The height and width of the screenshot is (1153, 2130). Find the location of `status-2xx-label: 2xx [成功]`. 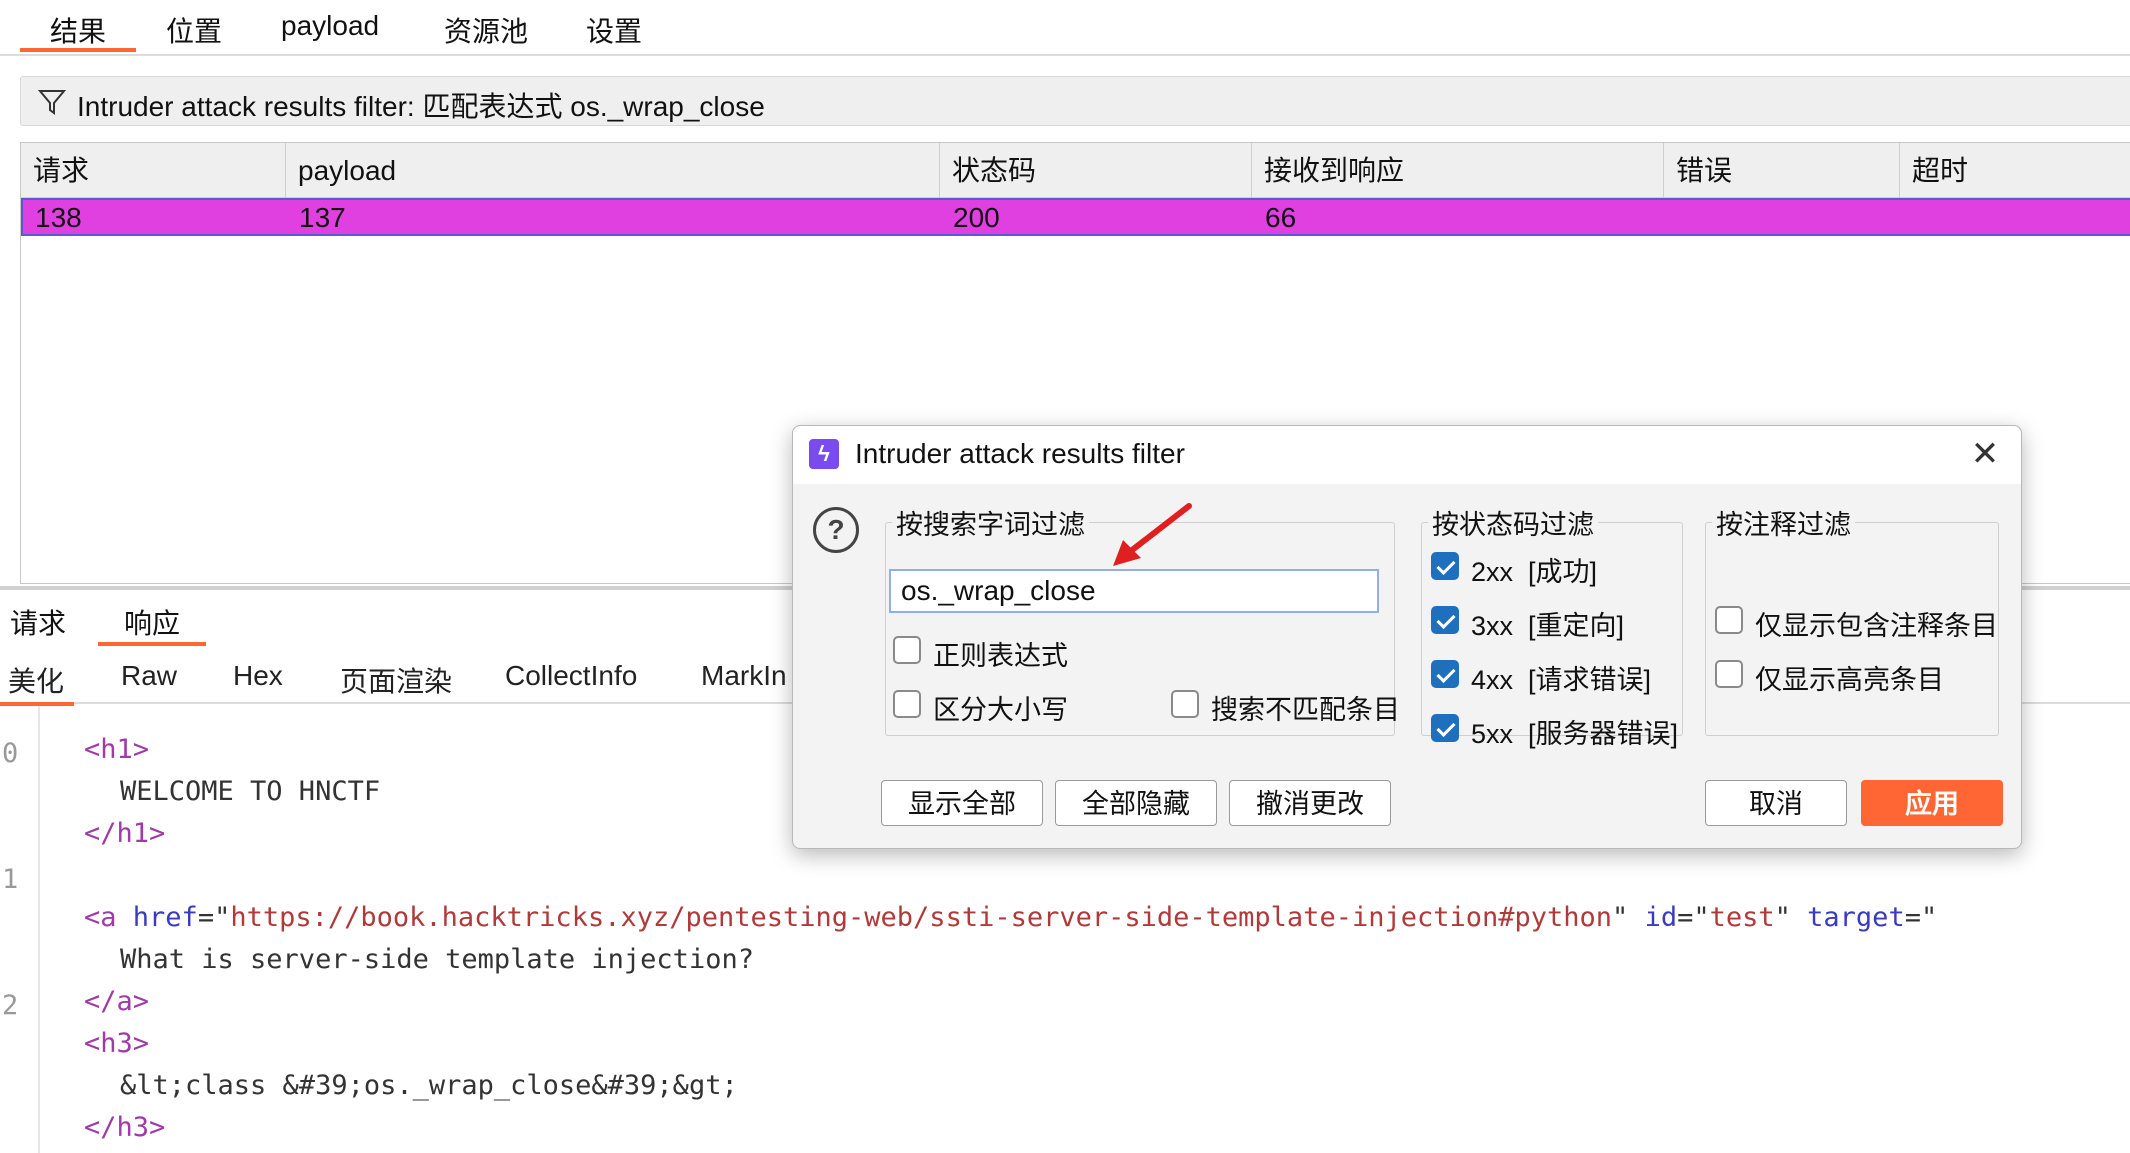

status-2xx-label: 2xx [成功] is located at coordinates (1534, 572).